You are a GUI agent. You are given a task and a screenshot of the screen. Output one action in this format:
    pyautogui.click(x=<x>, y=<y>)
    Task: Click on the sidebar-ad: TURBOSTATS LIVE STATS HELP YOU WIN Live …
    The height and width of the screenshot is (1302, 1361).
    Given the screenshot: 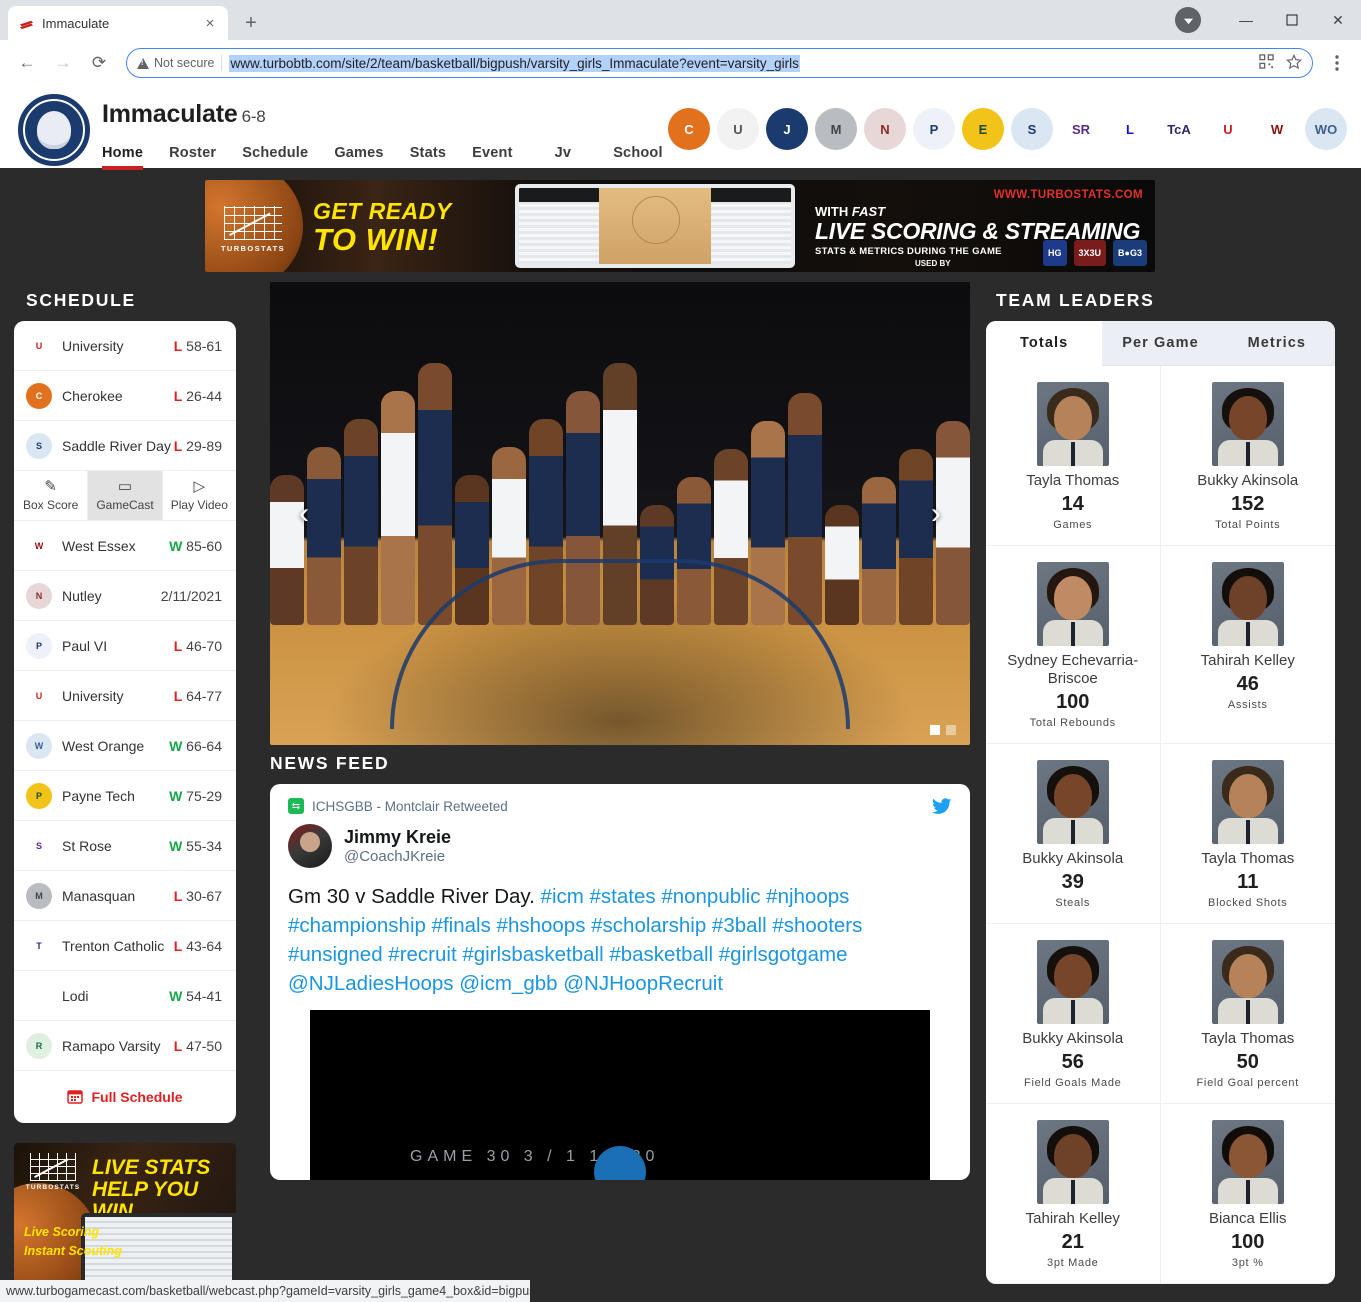 What is the action you would take?
    pyautogui.click(x=125, y=1218)
    